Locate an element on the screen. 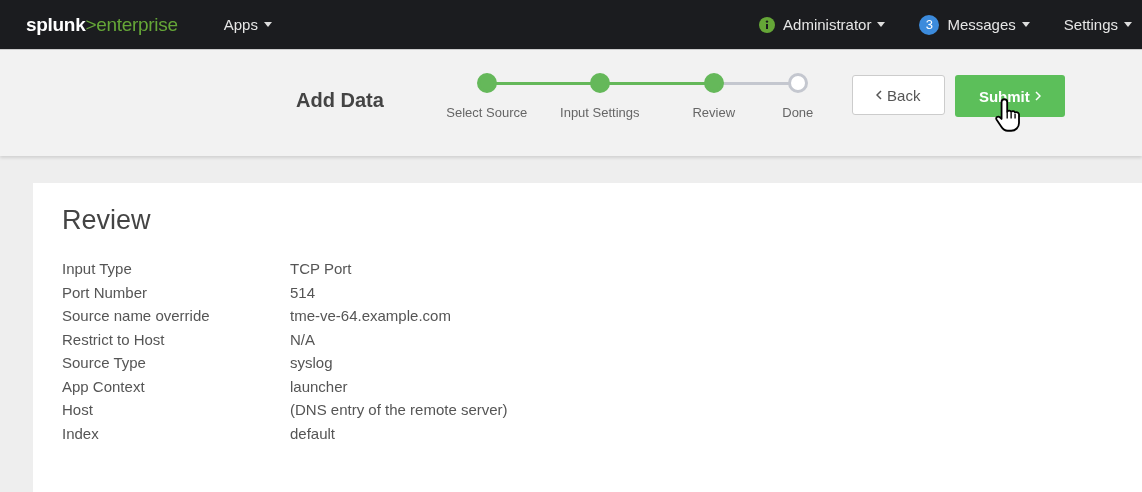  field-value: (DNS entry of the remote server) is located at coordinates (399, 409).